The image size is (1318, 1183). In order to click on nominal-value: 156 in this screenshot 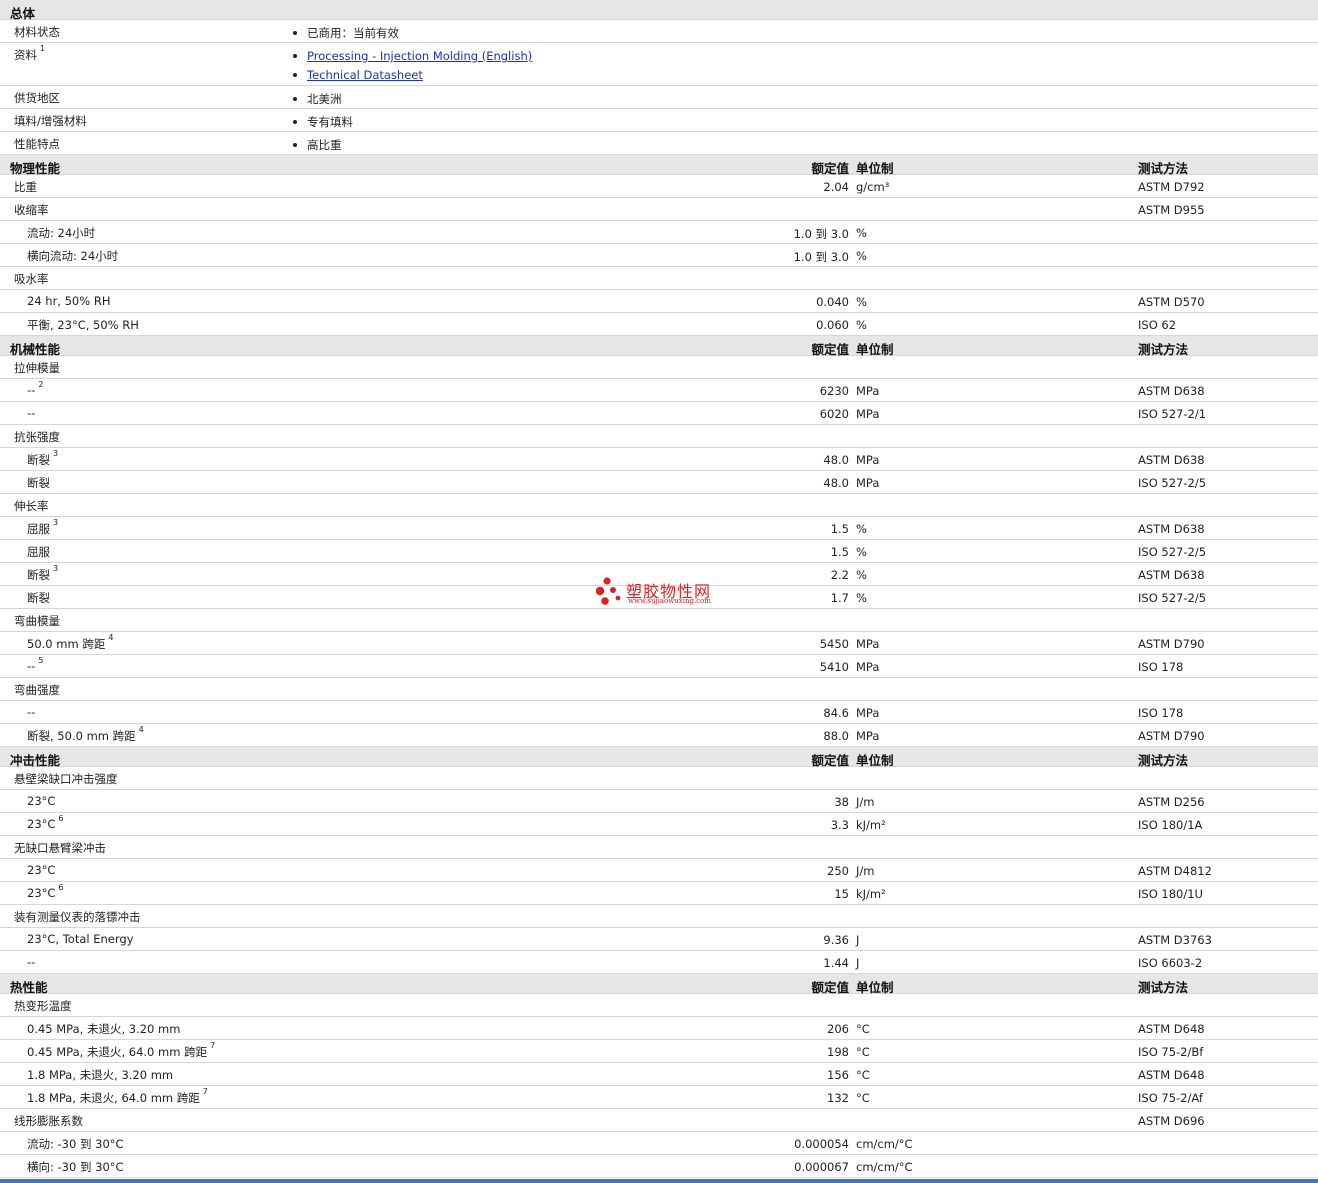, I will do `click(838, 1075)`.